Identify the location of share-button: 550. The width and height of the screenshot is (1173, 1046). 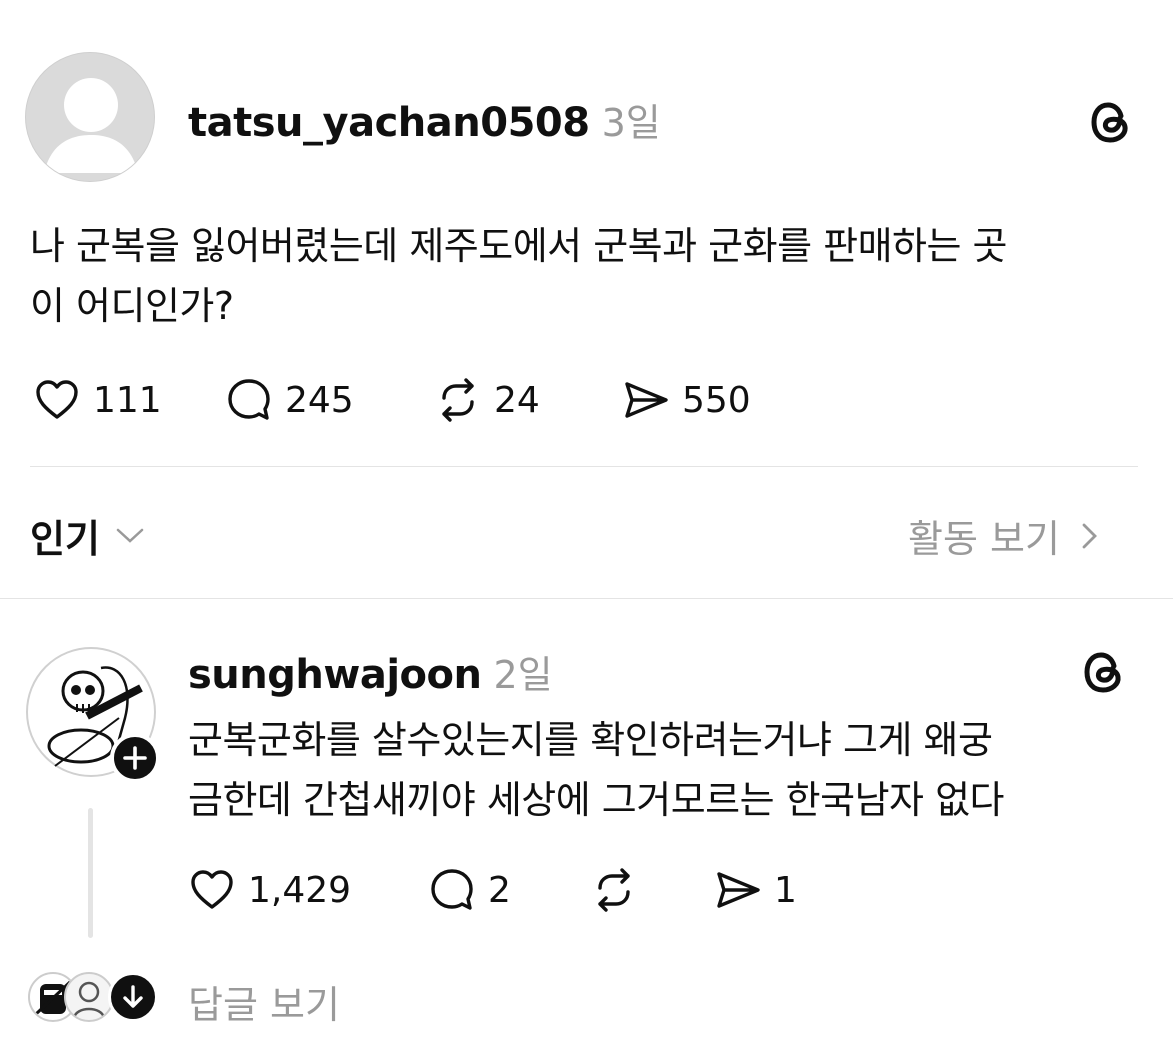
(686, 400).